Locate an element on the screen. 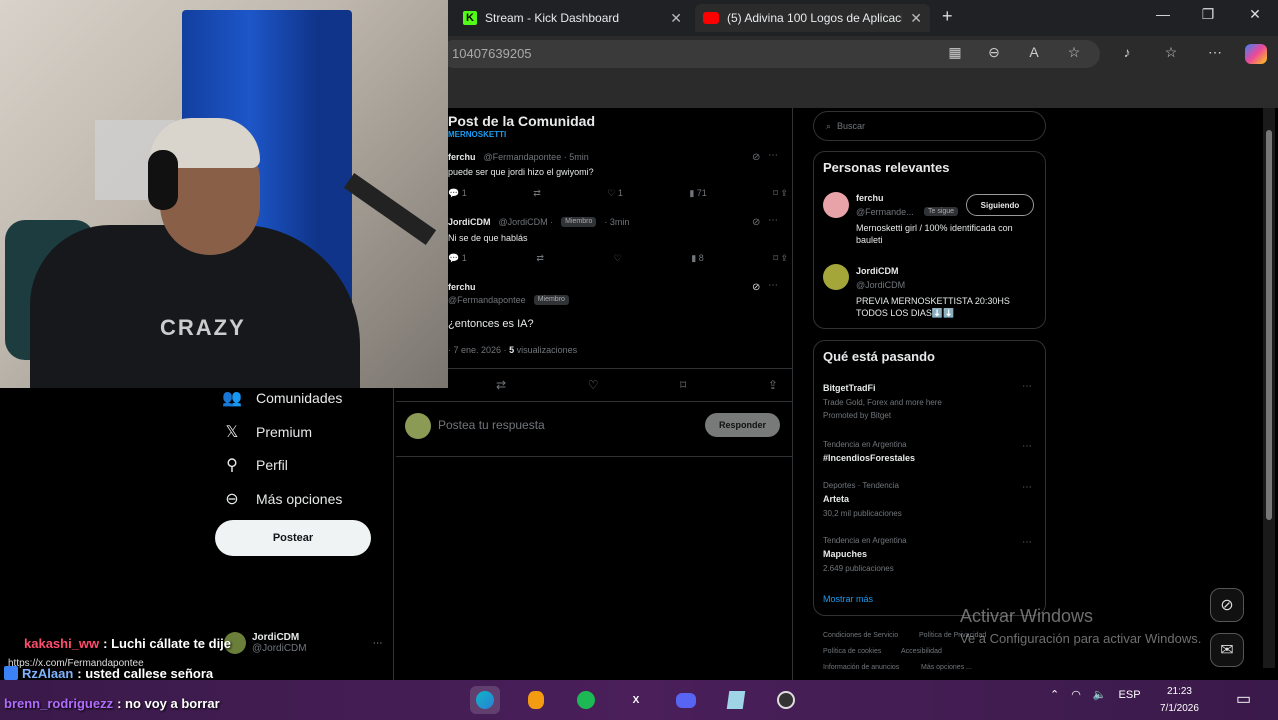 The image size is (1278, 720). clock: 21:23 7/1/2026 is located at coordinates (1179, 700).